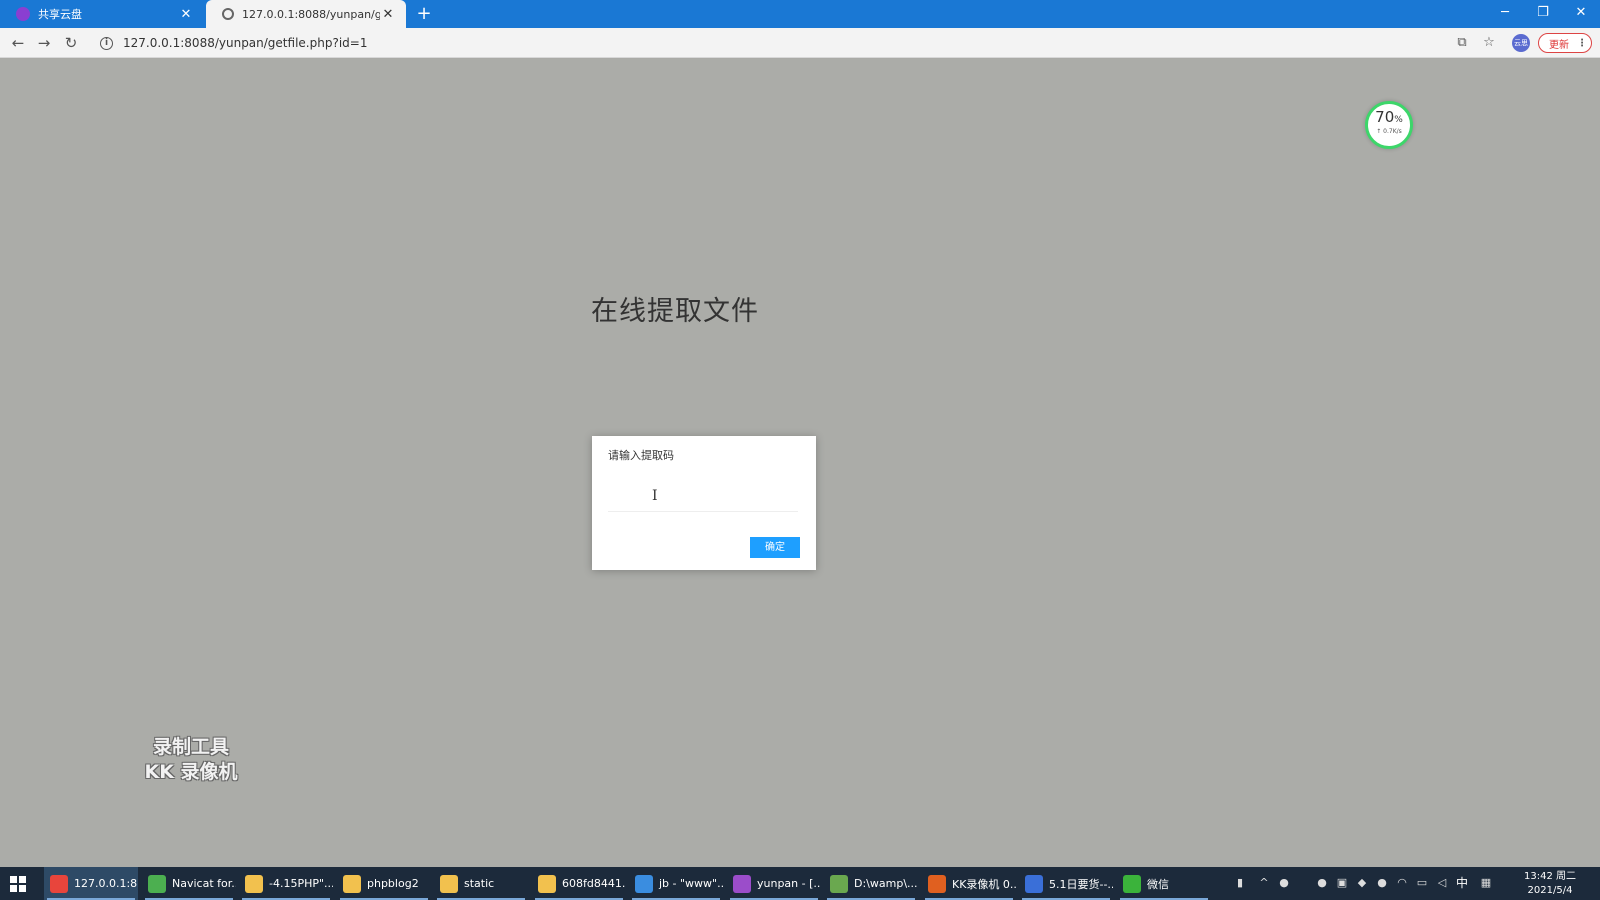  Describe the element at coordinates (71, 43) in the screenshot. I see `reload-icon: ↻` at that location.